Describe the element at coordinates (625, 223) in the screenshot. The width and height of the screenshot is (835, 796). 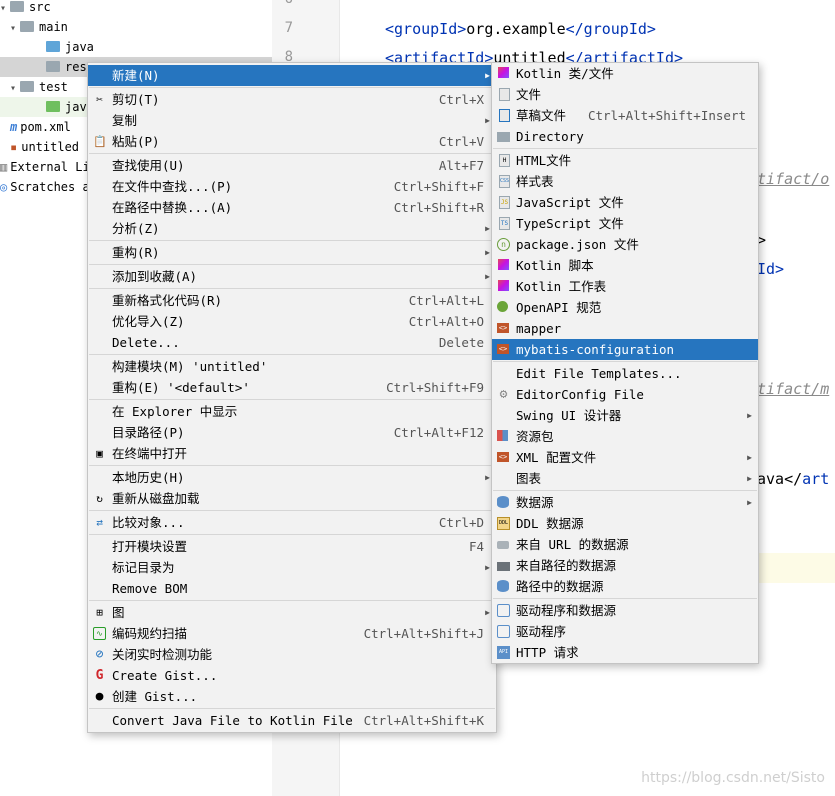
I see `submenu-item-typescript-file: TS TypeScript 文件` at that location.